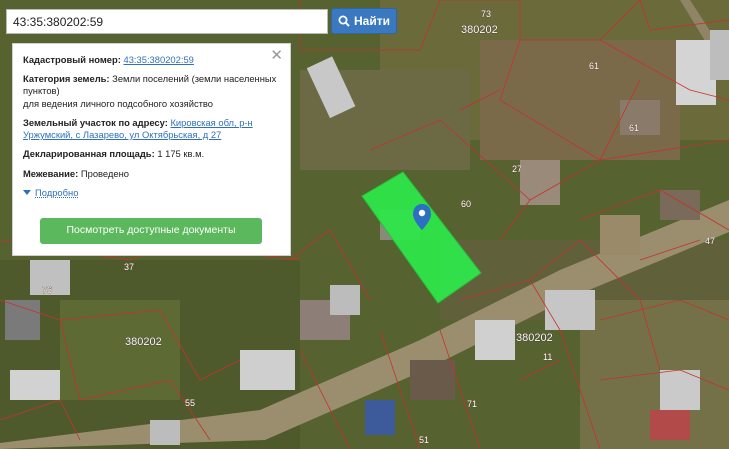 This screenshot has height=449, width=729. What do you see at coordinates (151, 231) in the screenshot?
I see `view-documents-button: Посмотреть доступные документы` at bounding box center [151, 231].